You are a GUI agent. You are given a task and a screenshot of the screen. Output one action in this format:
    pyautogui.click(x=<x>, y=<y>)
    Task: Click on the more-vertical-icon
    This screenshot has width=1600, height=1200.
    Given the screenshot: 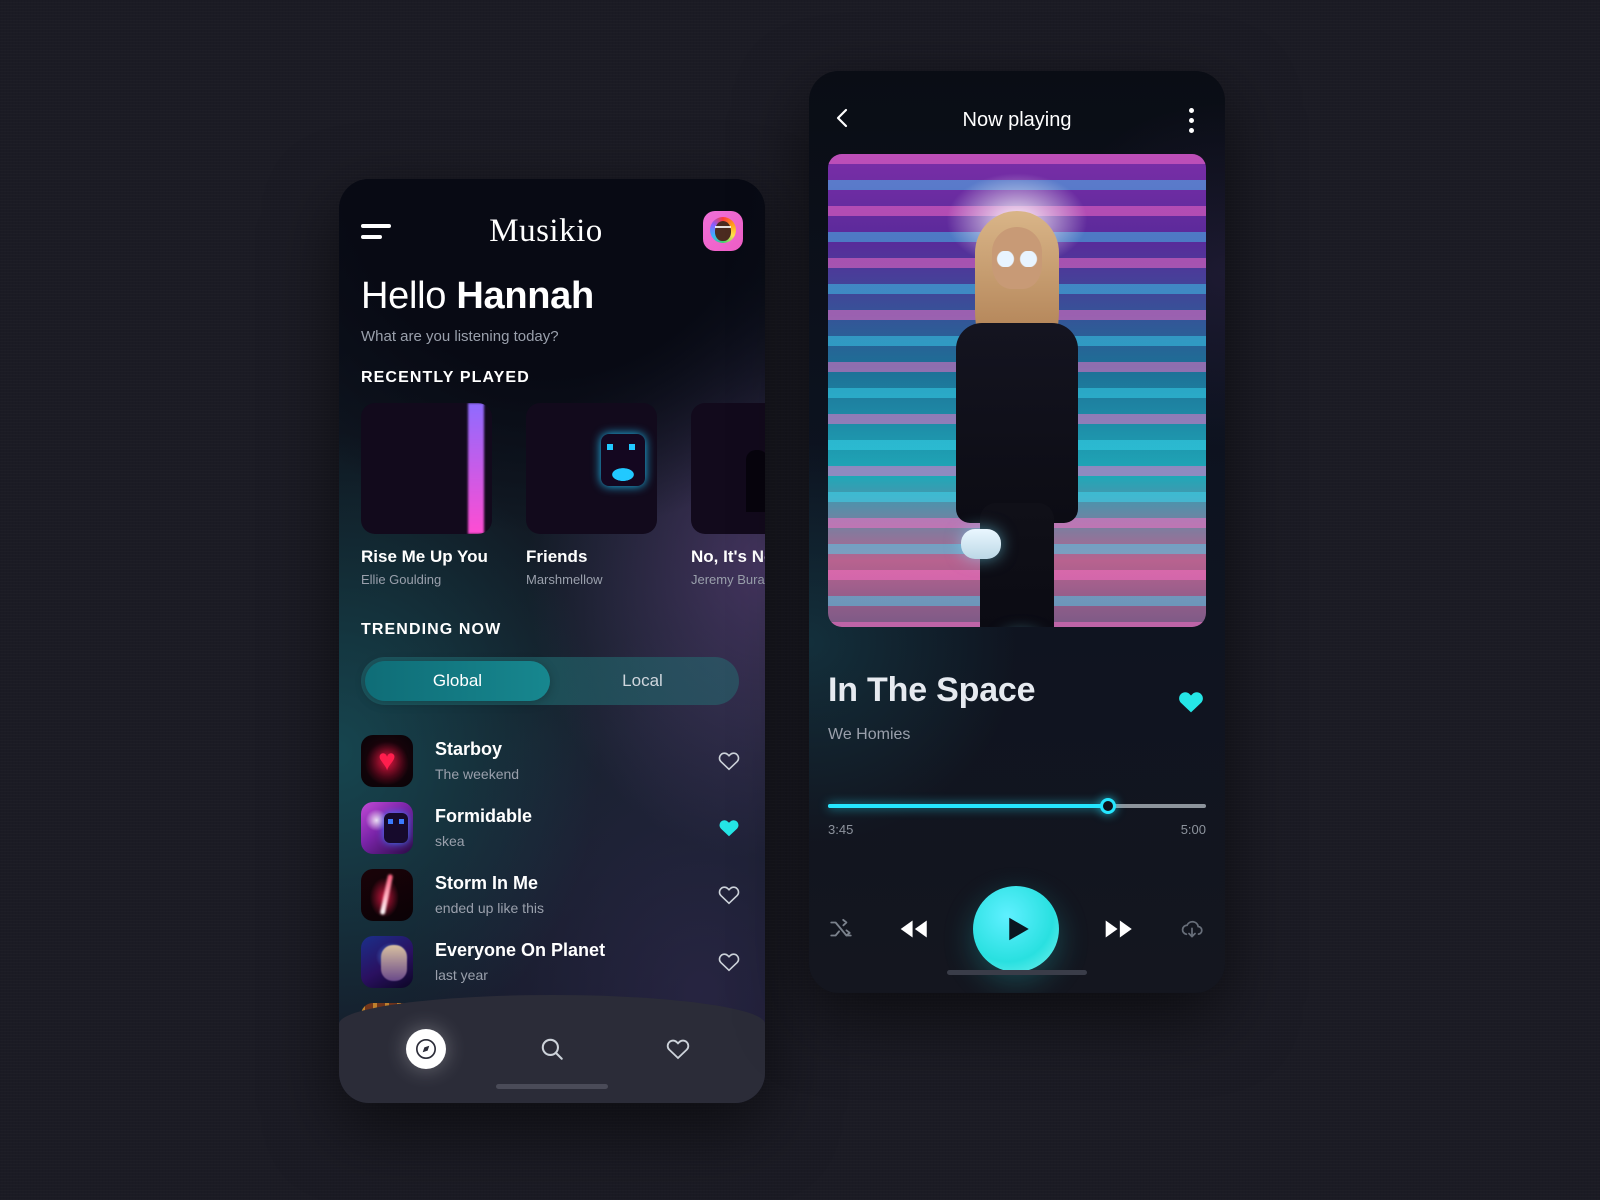 What is the action you would take?
    pyautogui.click(x=1191, y=120)
    